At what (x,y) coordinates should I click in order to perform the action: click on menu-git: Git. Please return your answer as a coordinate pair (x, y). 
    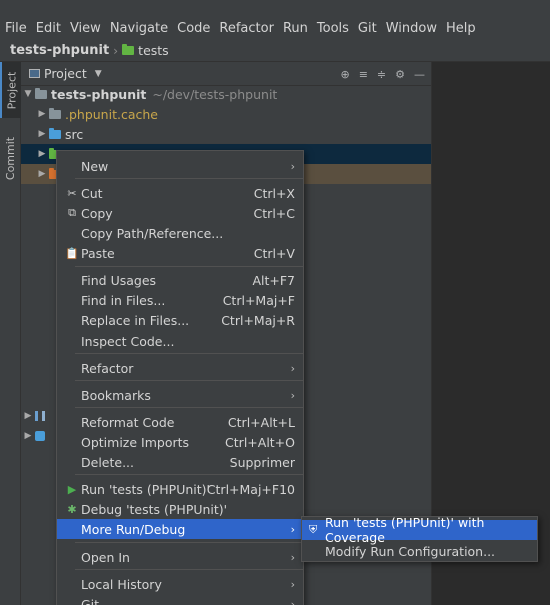
    Looking at the image, I should click on (367, 28).